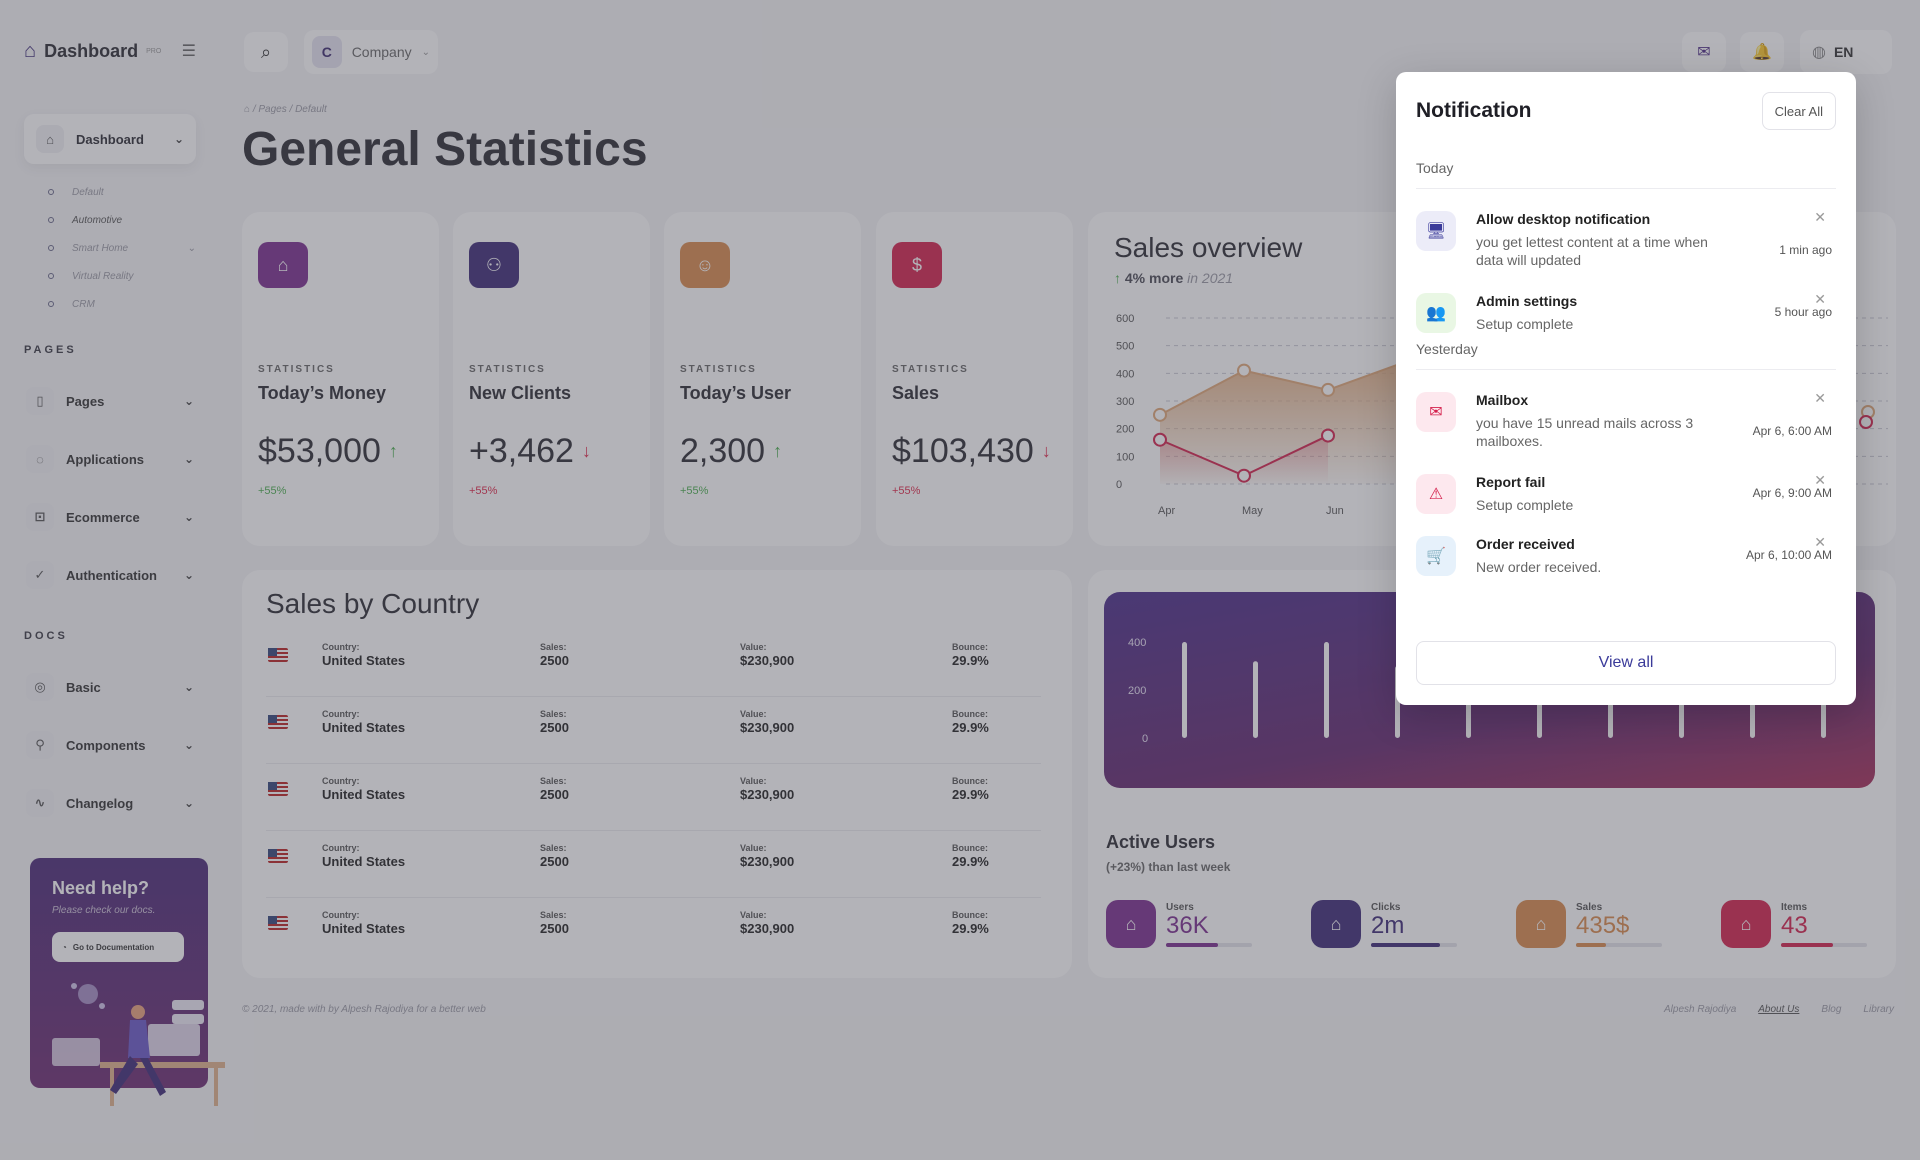 This screenshot has width=1920, height=1160. Describe the element at coordinates (1596, 313) in the screenshot. I see `notification-body: Admin settings Setup complete` at that location.